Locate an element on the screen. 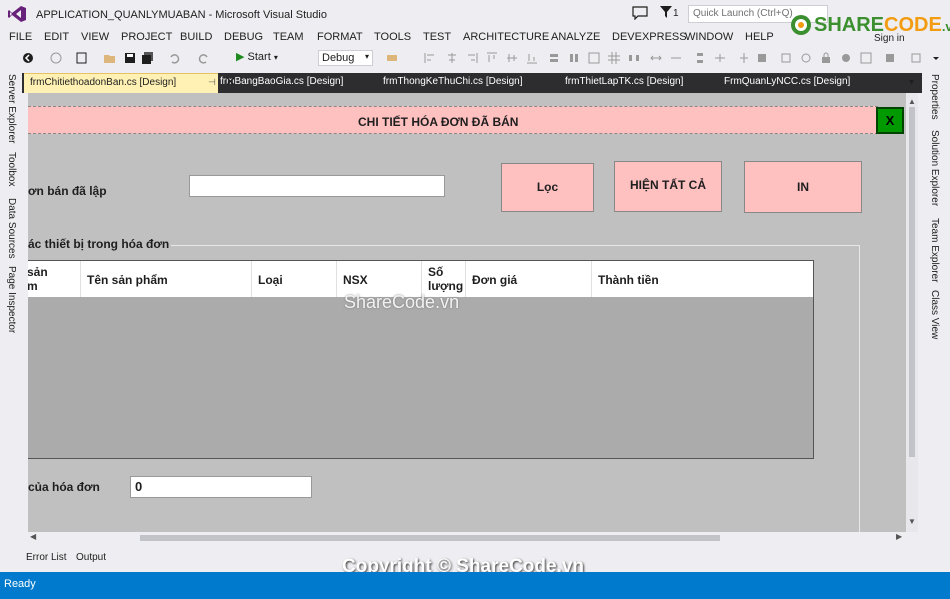 The image size is (950, 599). menu-build: BUILD is located at coordinates (196, 37).